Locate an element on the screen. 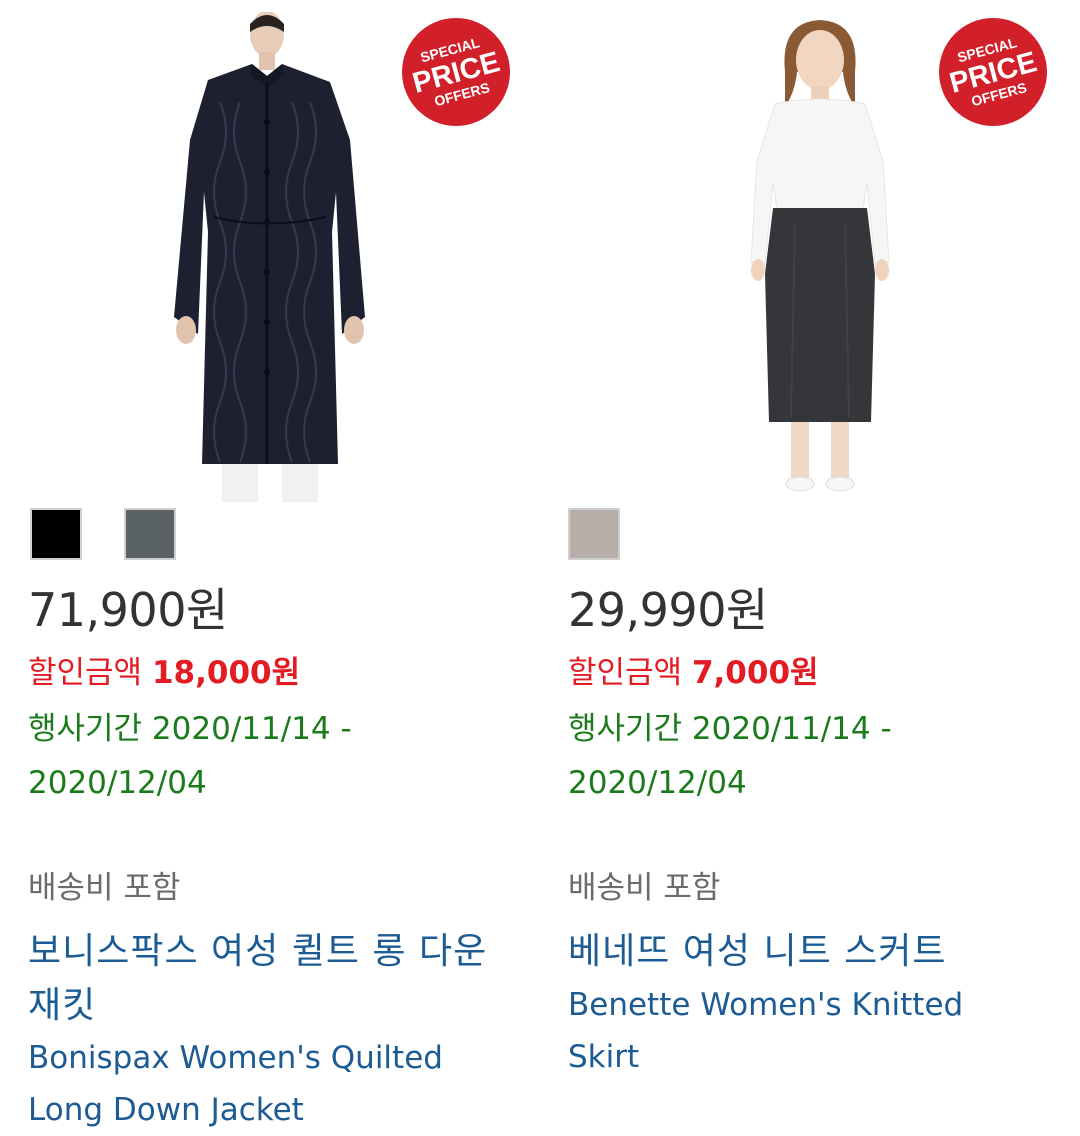  discount-info: 할인금액 18,000원 is located at coordinates (164, 669).